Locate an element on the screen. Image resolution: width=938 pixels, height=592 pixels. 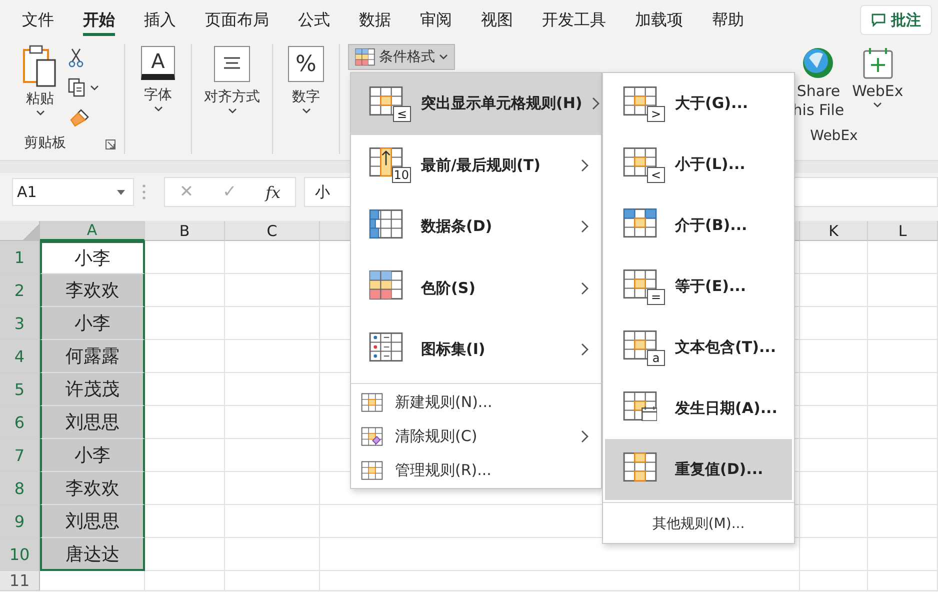
glyph-icon: % is located at coordinates (306, 64).